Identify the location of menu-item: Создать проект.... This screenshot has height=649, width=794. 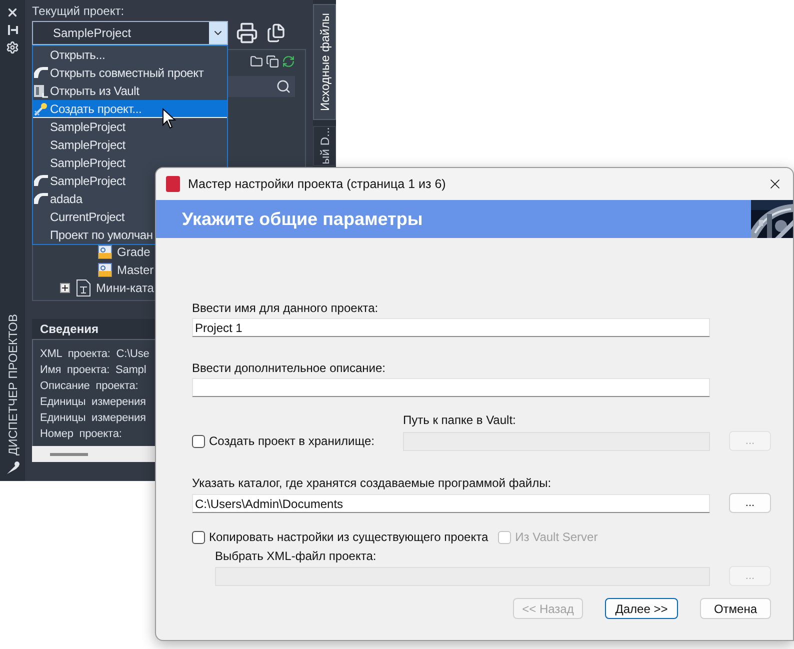
(130, 109).